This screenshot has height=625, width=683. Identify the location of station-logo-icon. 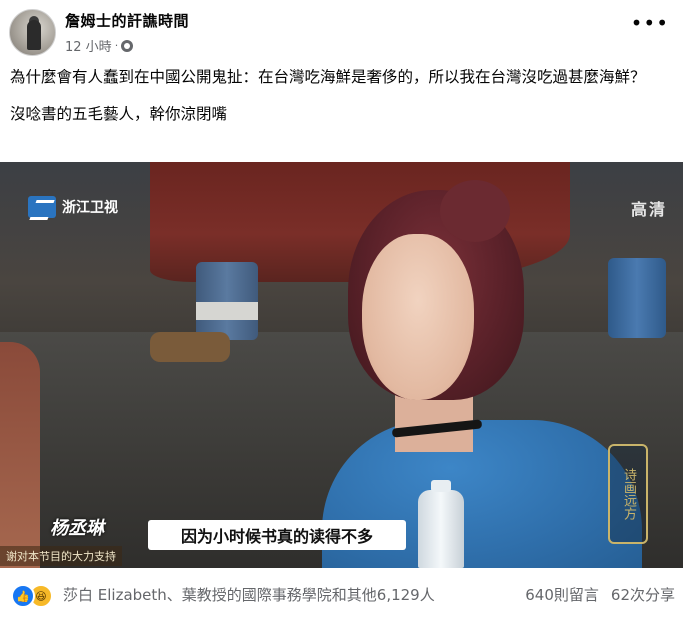
(42, 207).